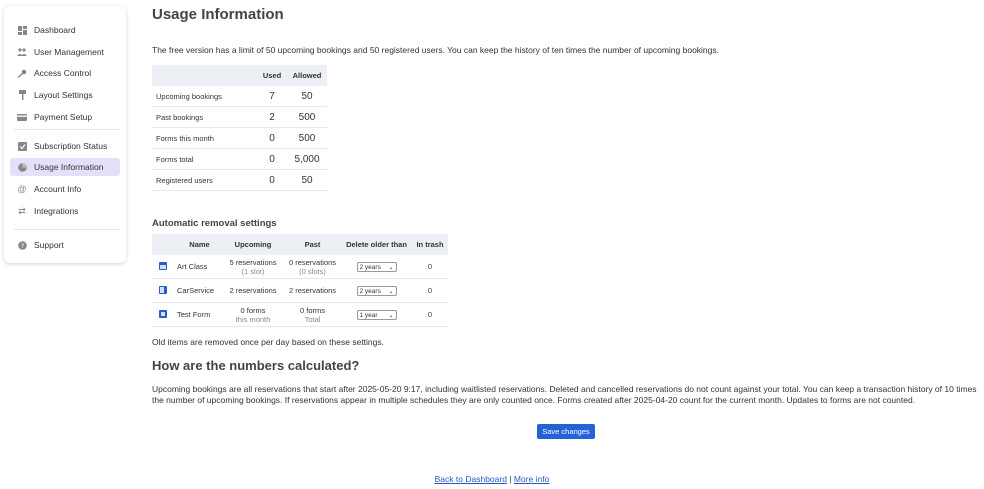 This screenshot has width=984, height=489. I want to click on page-title: Usage Information, so click(218, 14).